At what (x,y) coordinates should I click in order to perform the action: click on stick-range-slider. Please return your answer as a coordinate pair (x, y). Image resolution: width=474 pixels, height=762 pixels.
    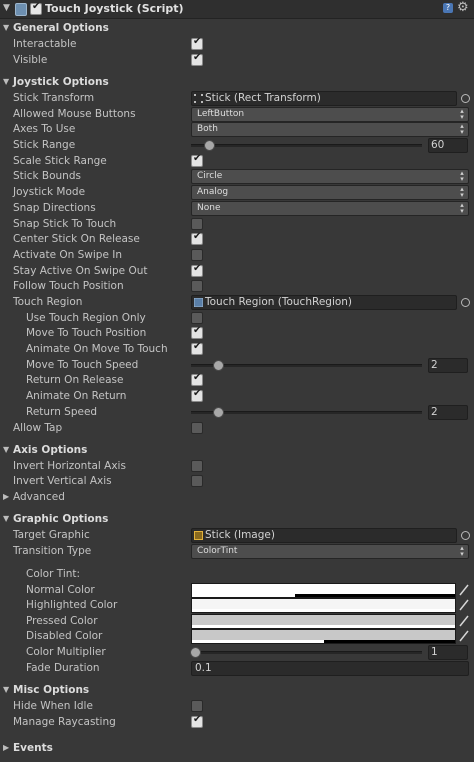
    Looking at the image, I should click on (306, 145).